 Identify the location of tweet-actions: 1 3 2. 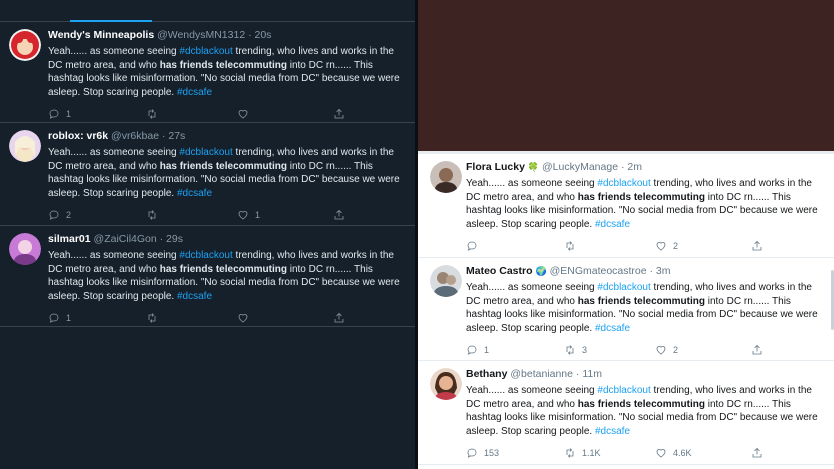
(645, 350).